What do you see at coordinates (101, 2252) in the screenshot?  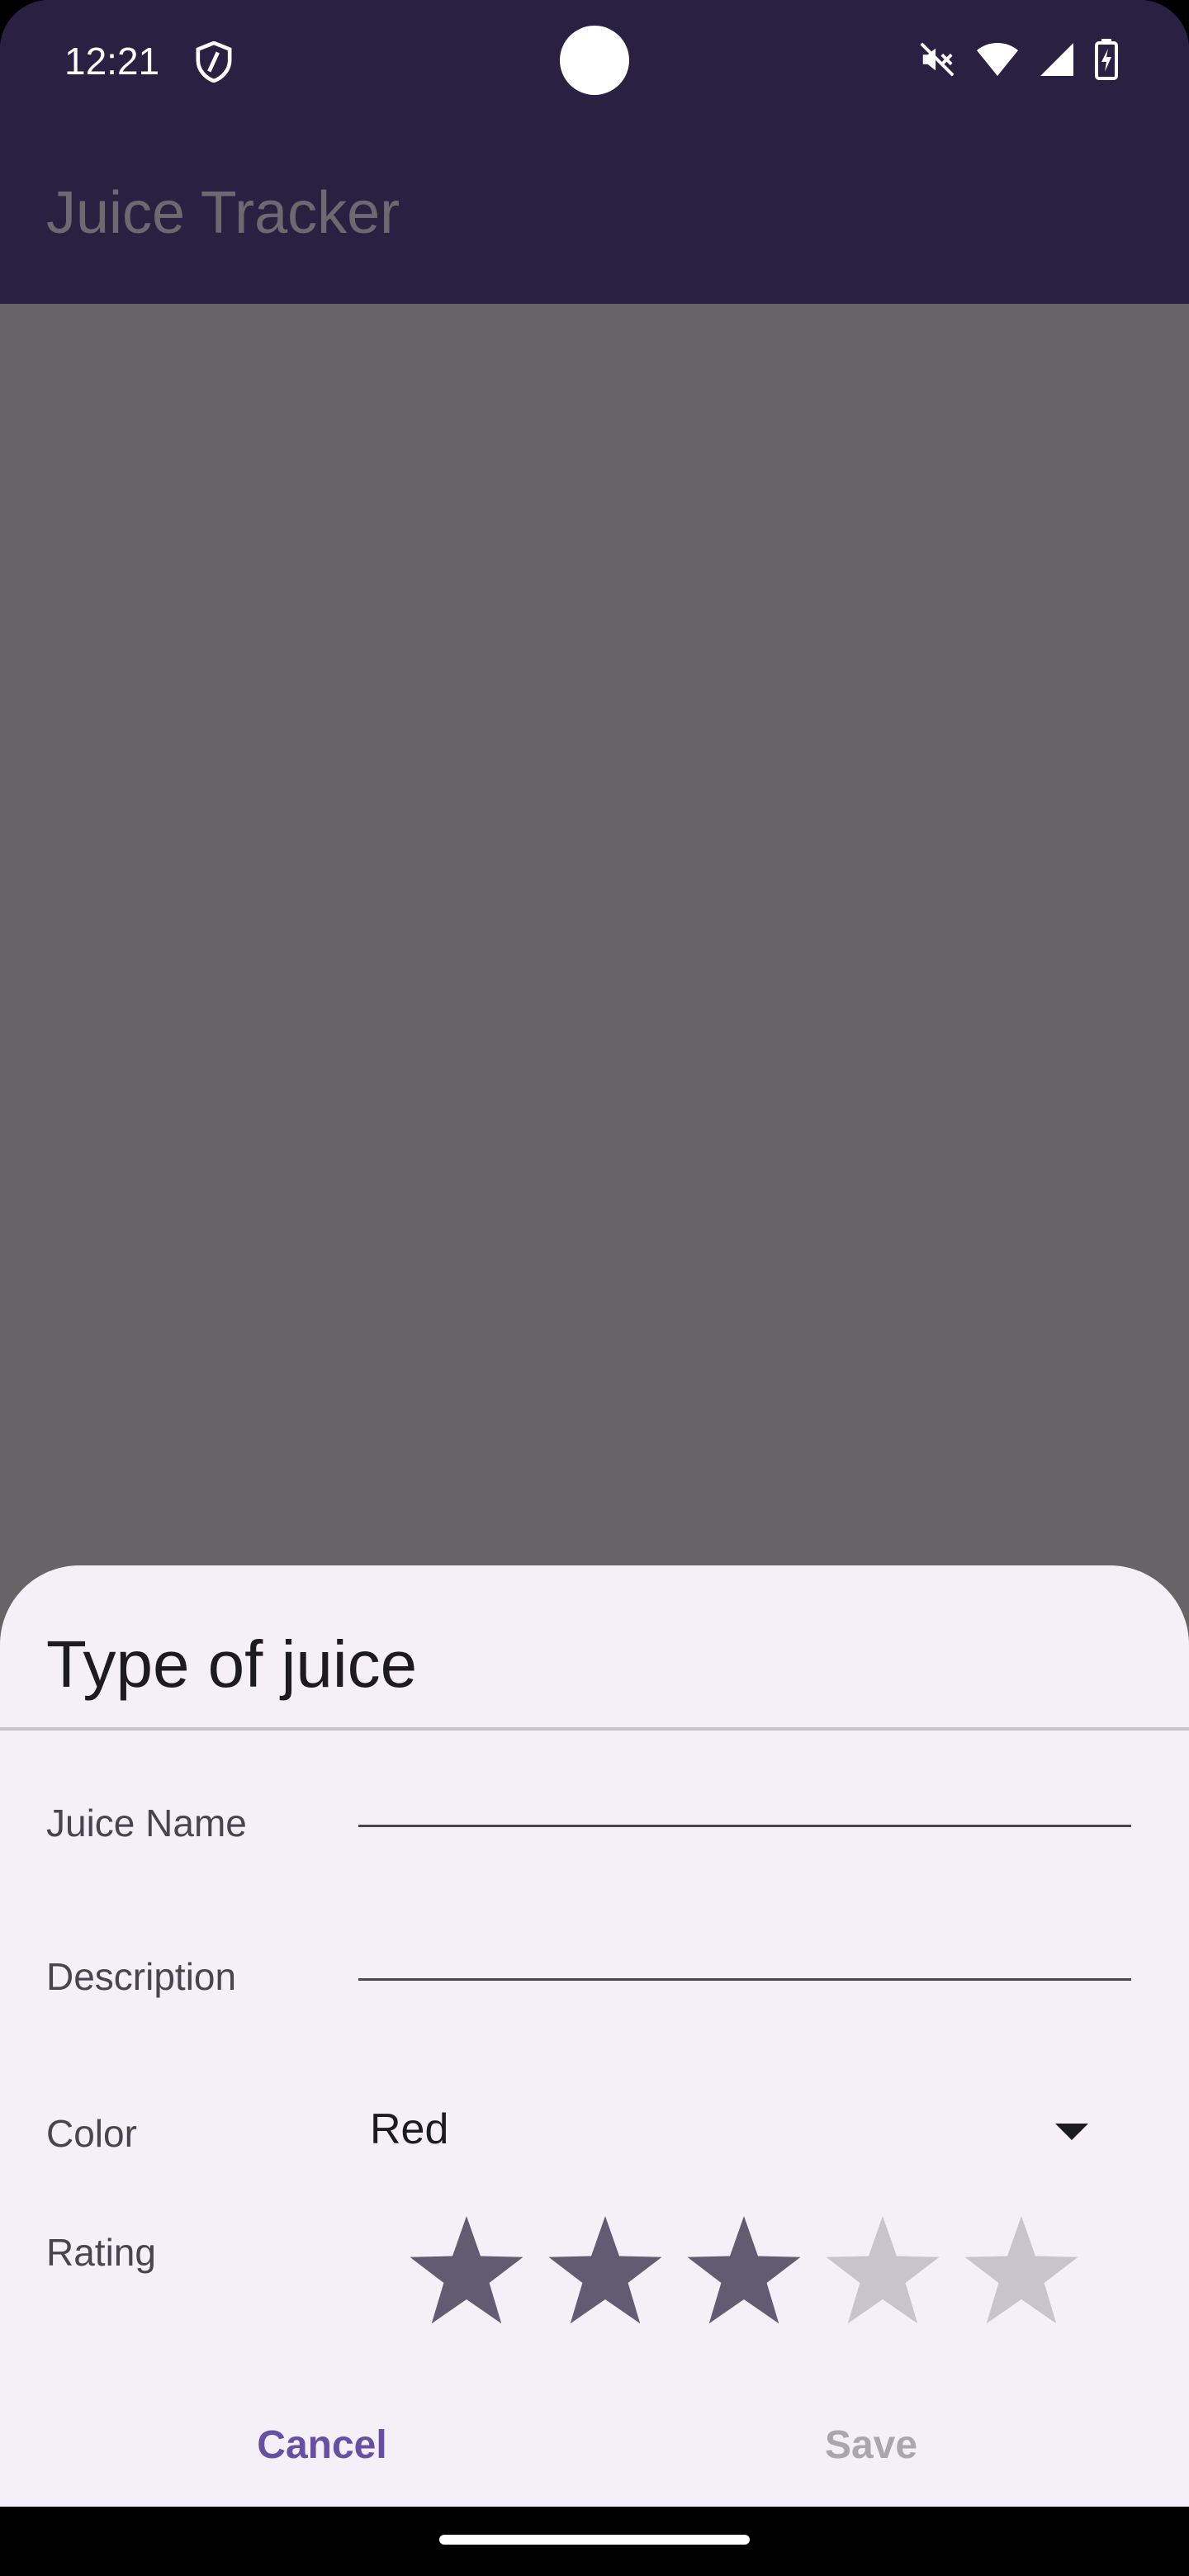 I see `rating-label: Rating` at bounding box center [101, 2252].